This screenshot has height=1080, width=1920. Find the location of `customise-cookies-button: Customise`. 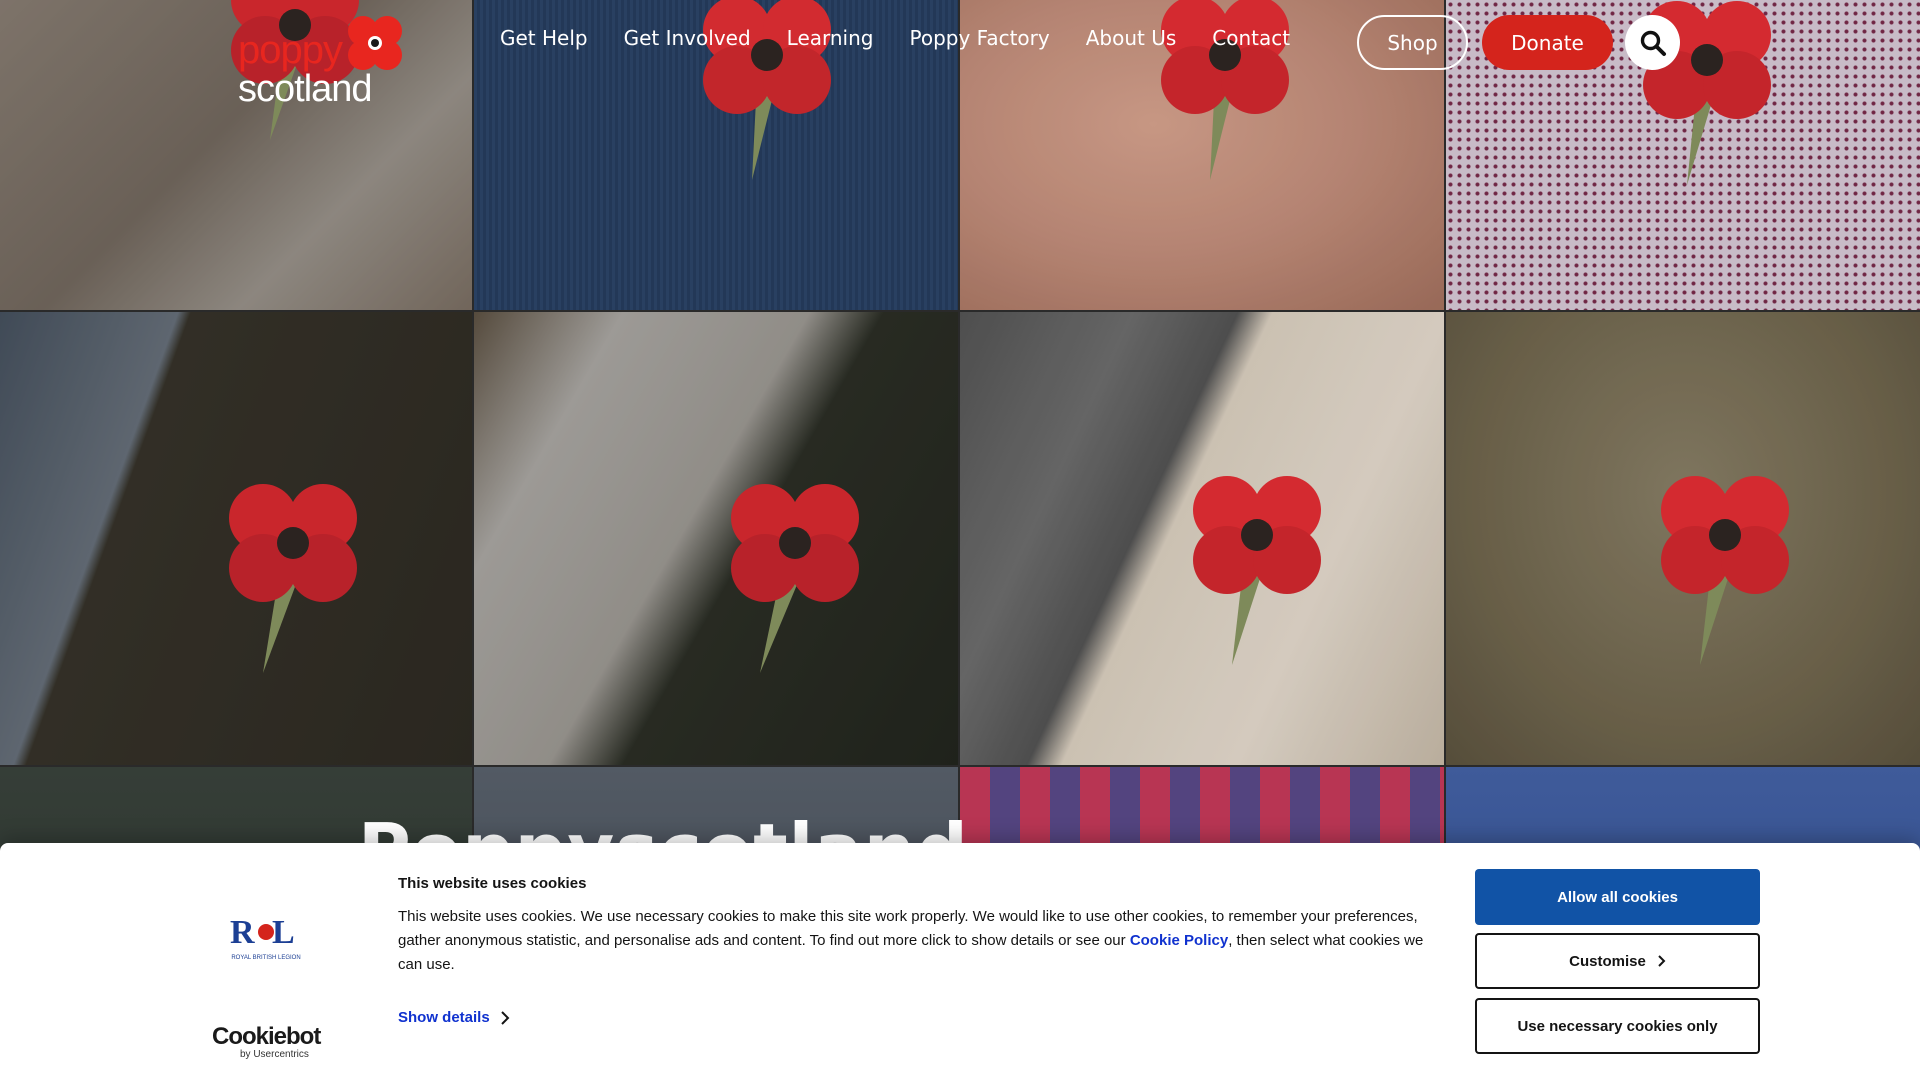

customise-cookies-button: Customise is located at coordinates (1617, 961).